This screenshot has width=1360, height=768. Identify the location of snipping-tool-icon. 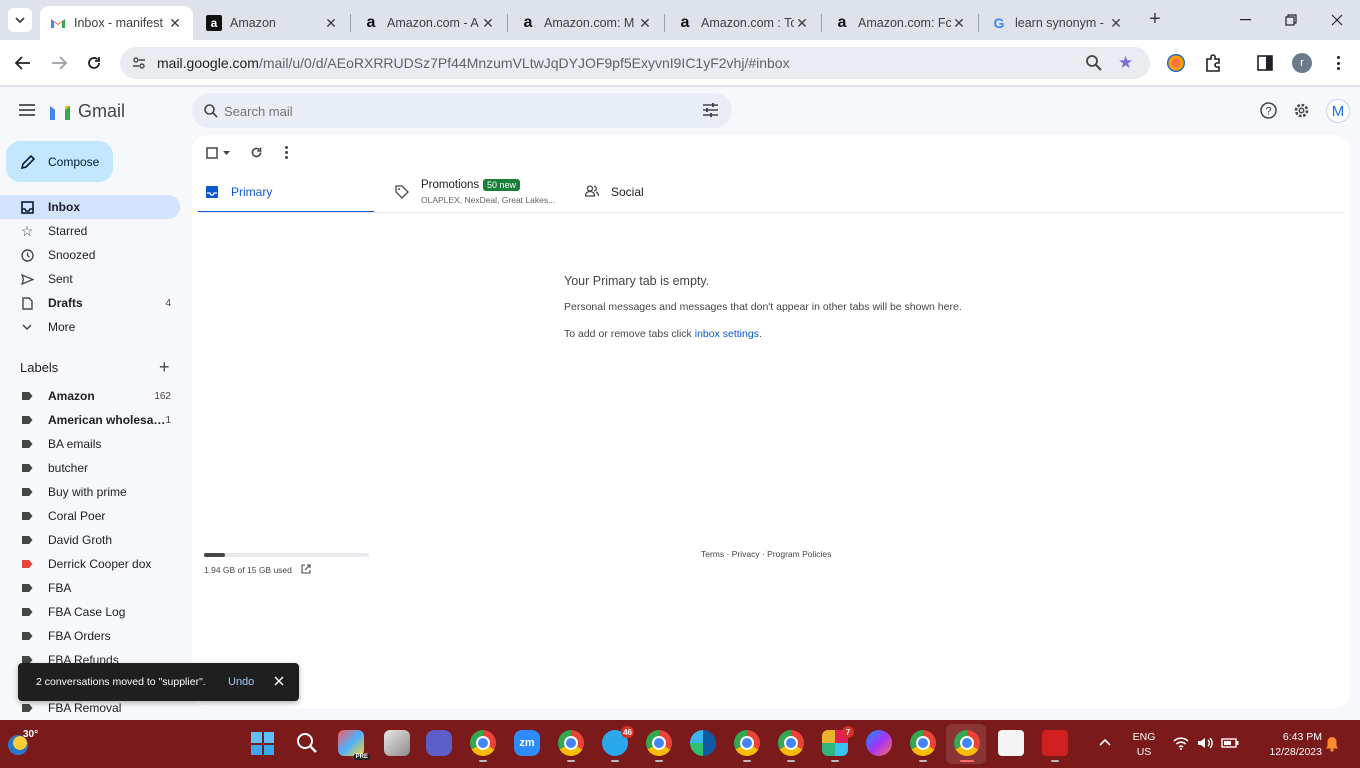
(1011, 743).